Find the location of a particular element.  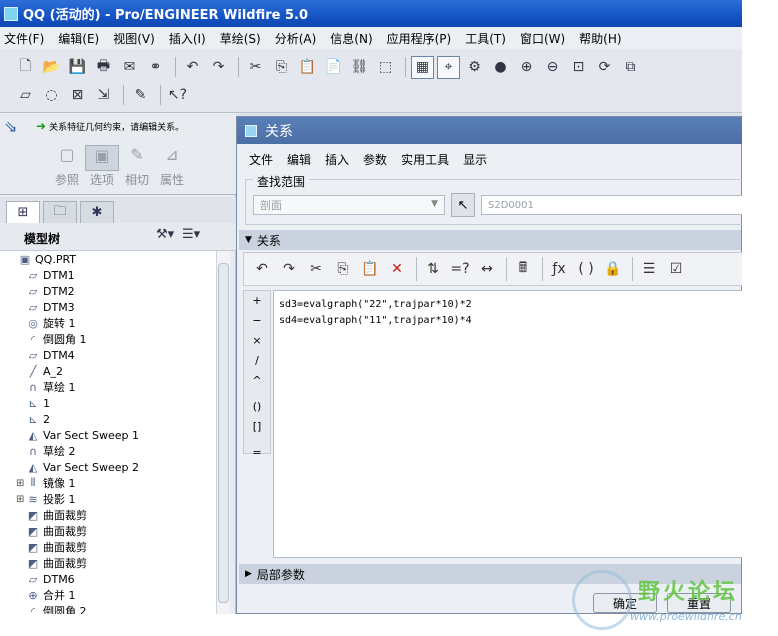

tree-item: ╱ A_2 is located at coordinates (108, 371).